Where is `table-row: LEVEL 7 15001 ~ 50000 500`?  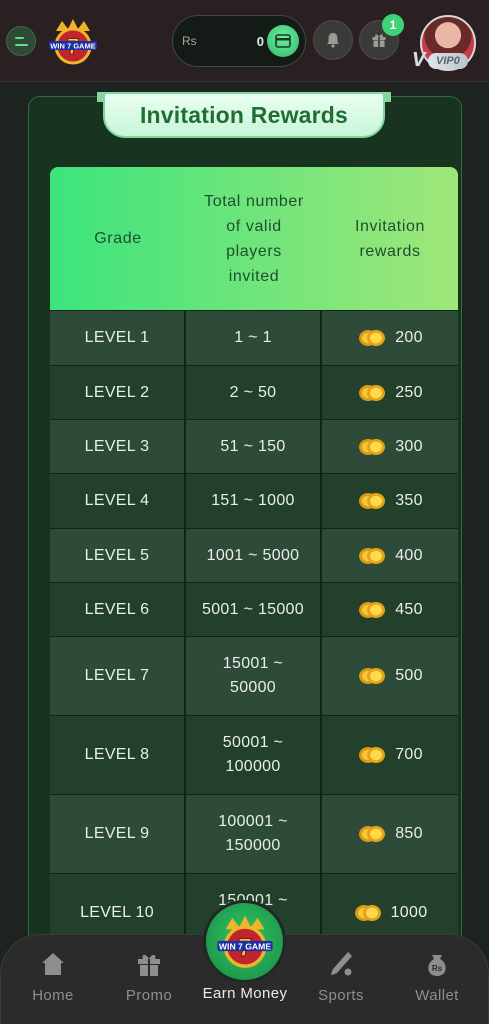
table-row: LEVEL 7 15001 ~ 50000 500 is located at coordinates (254, 675).